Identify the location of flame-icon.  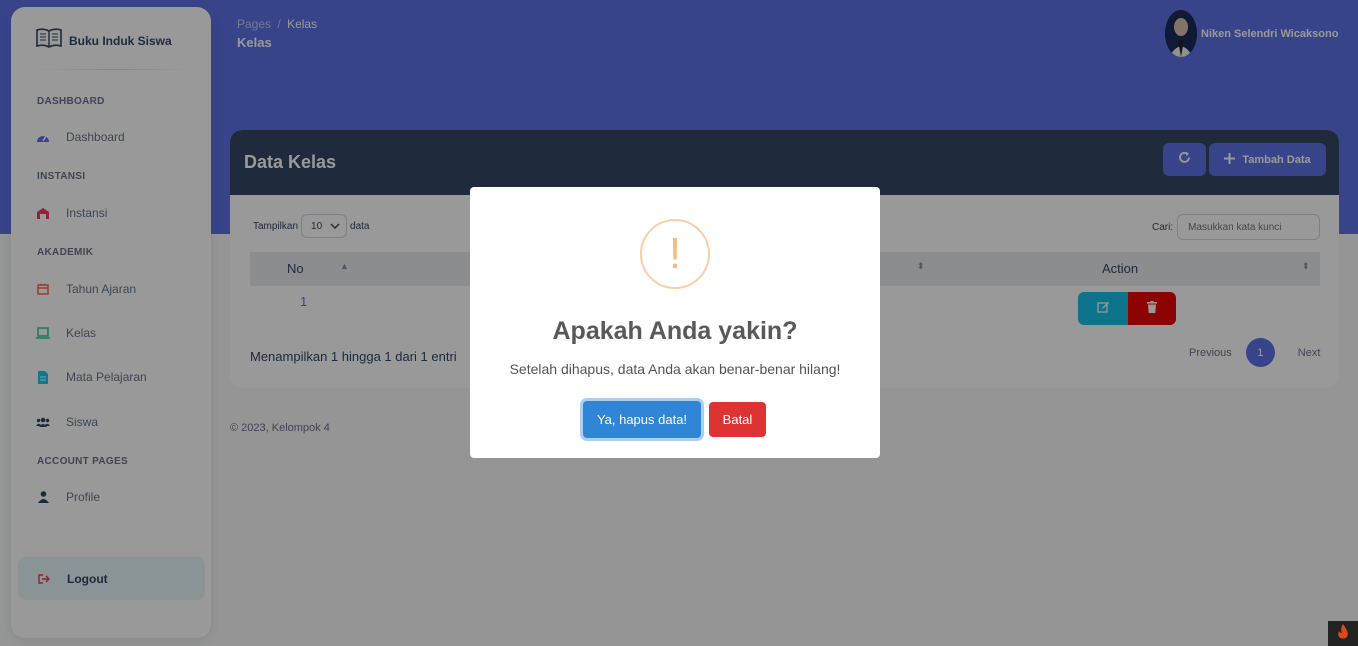
(1343, 633).